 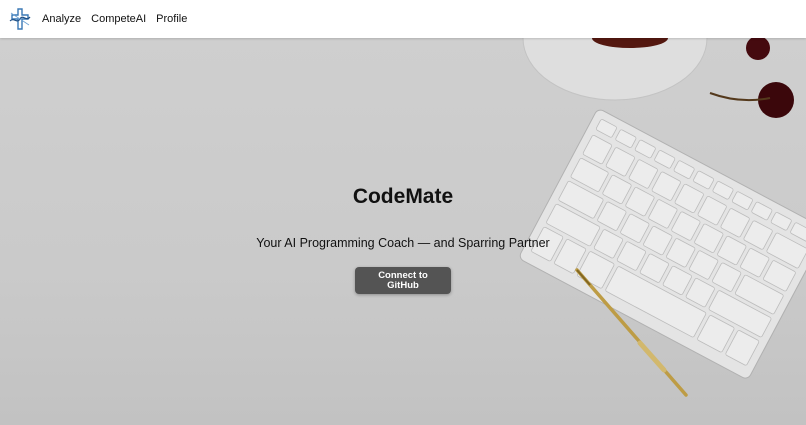 What do you see at coordinates (171, 19) in the screenshot?
I see `nav-link-profile: Profile` at bounding box center [171, 19].